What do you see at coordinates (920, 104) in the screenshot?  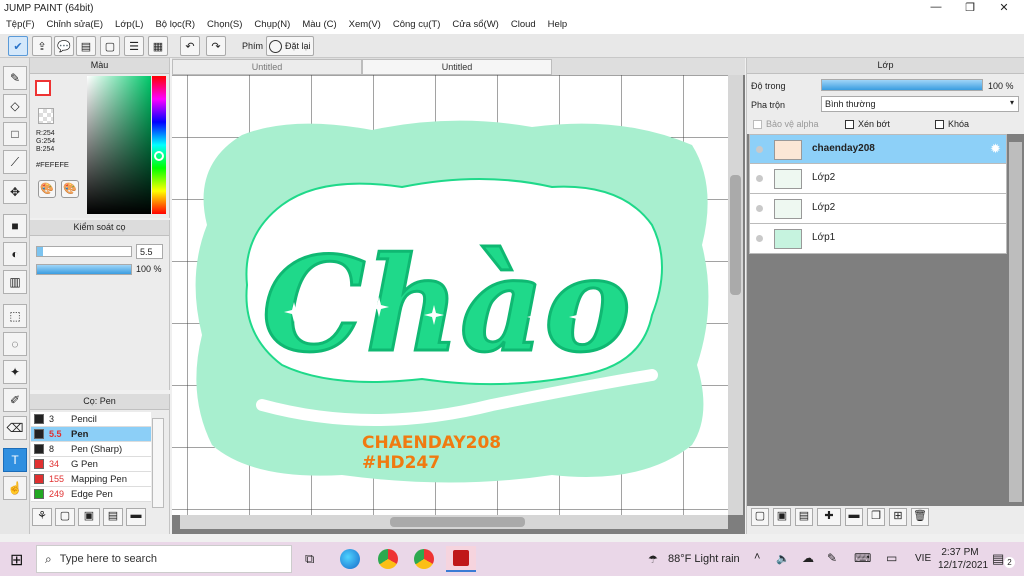 I see `blend-mode-select: Bình thường ▾` at bounding box center [920, 104].